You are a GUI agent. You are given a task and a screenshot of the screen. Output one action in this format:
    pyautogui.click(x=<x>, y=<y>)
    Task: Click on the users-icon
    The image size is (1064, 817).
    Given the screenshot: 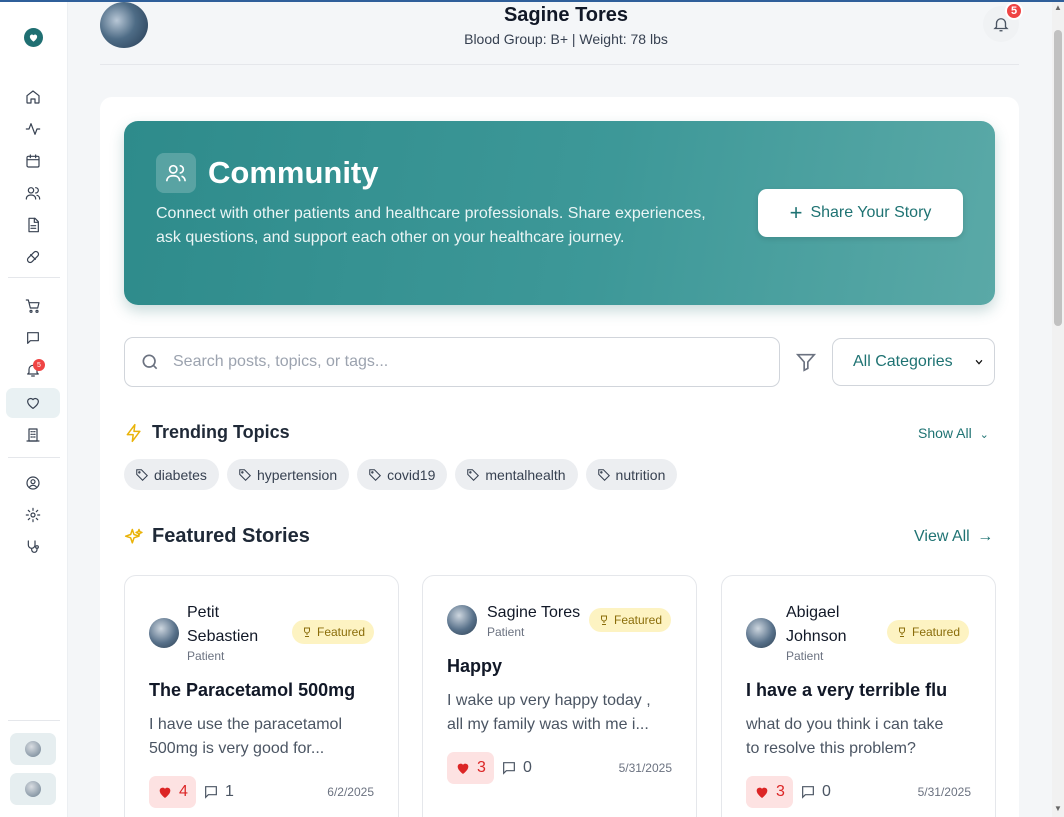 What is the action you would take?
    pyautogui.click(x=33, y=193)
    